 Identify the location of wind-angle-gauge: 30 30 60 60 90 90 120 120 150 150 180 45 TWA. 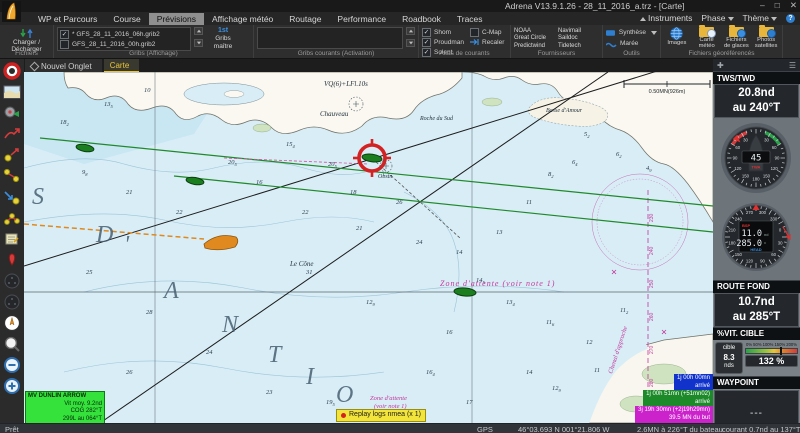
(756, 159).